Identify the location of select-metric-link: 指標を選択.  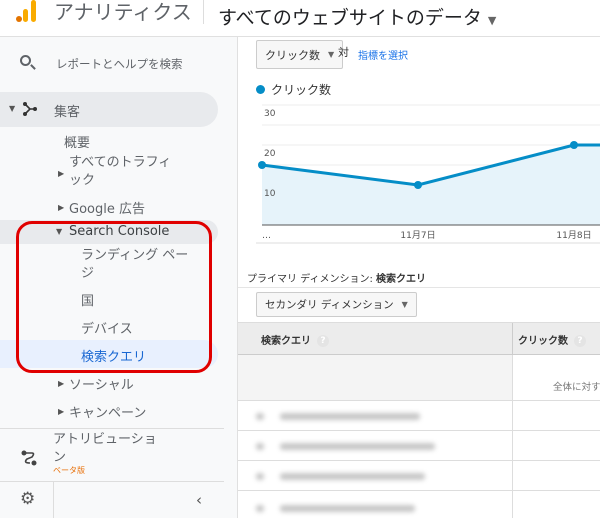
(383, 54).